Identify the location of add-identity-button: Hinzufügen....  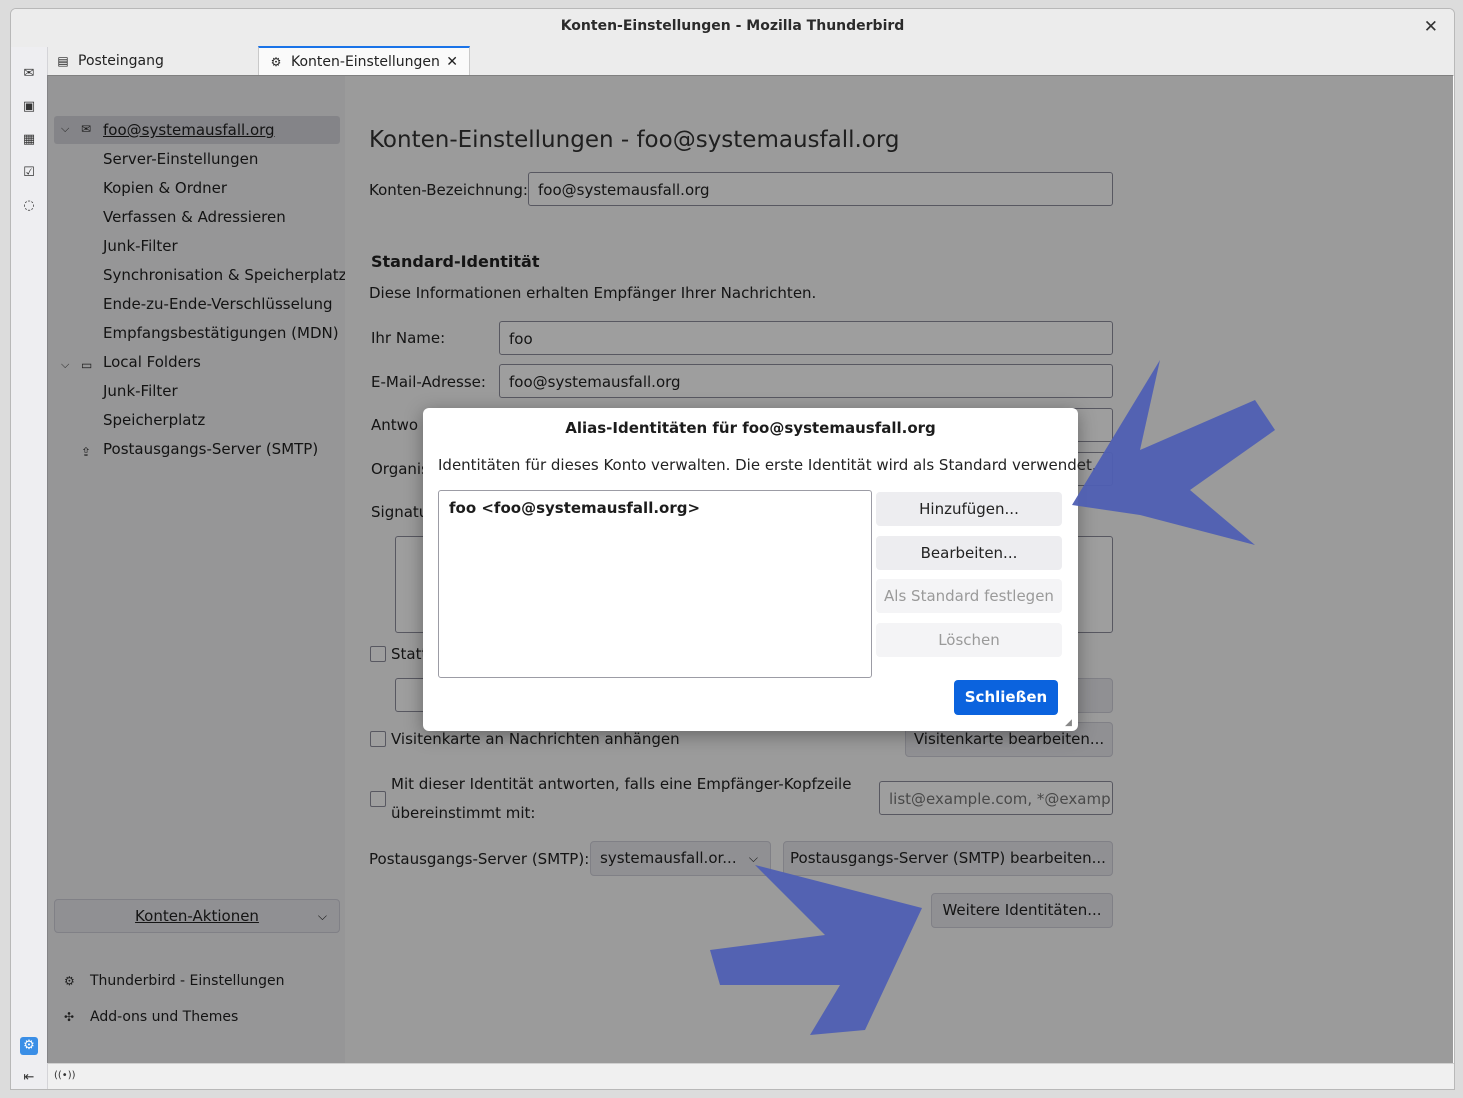
(969, 509).